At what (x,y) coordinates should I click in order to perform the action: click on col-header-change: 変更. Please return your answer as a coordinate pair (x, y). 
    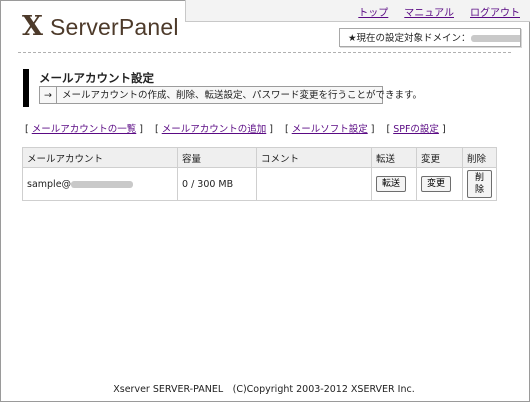
    Looking at the image, I should click on (439, 157).